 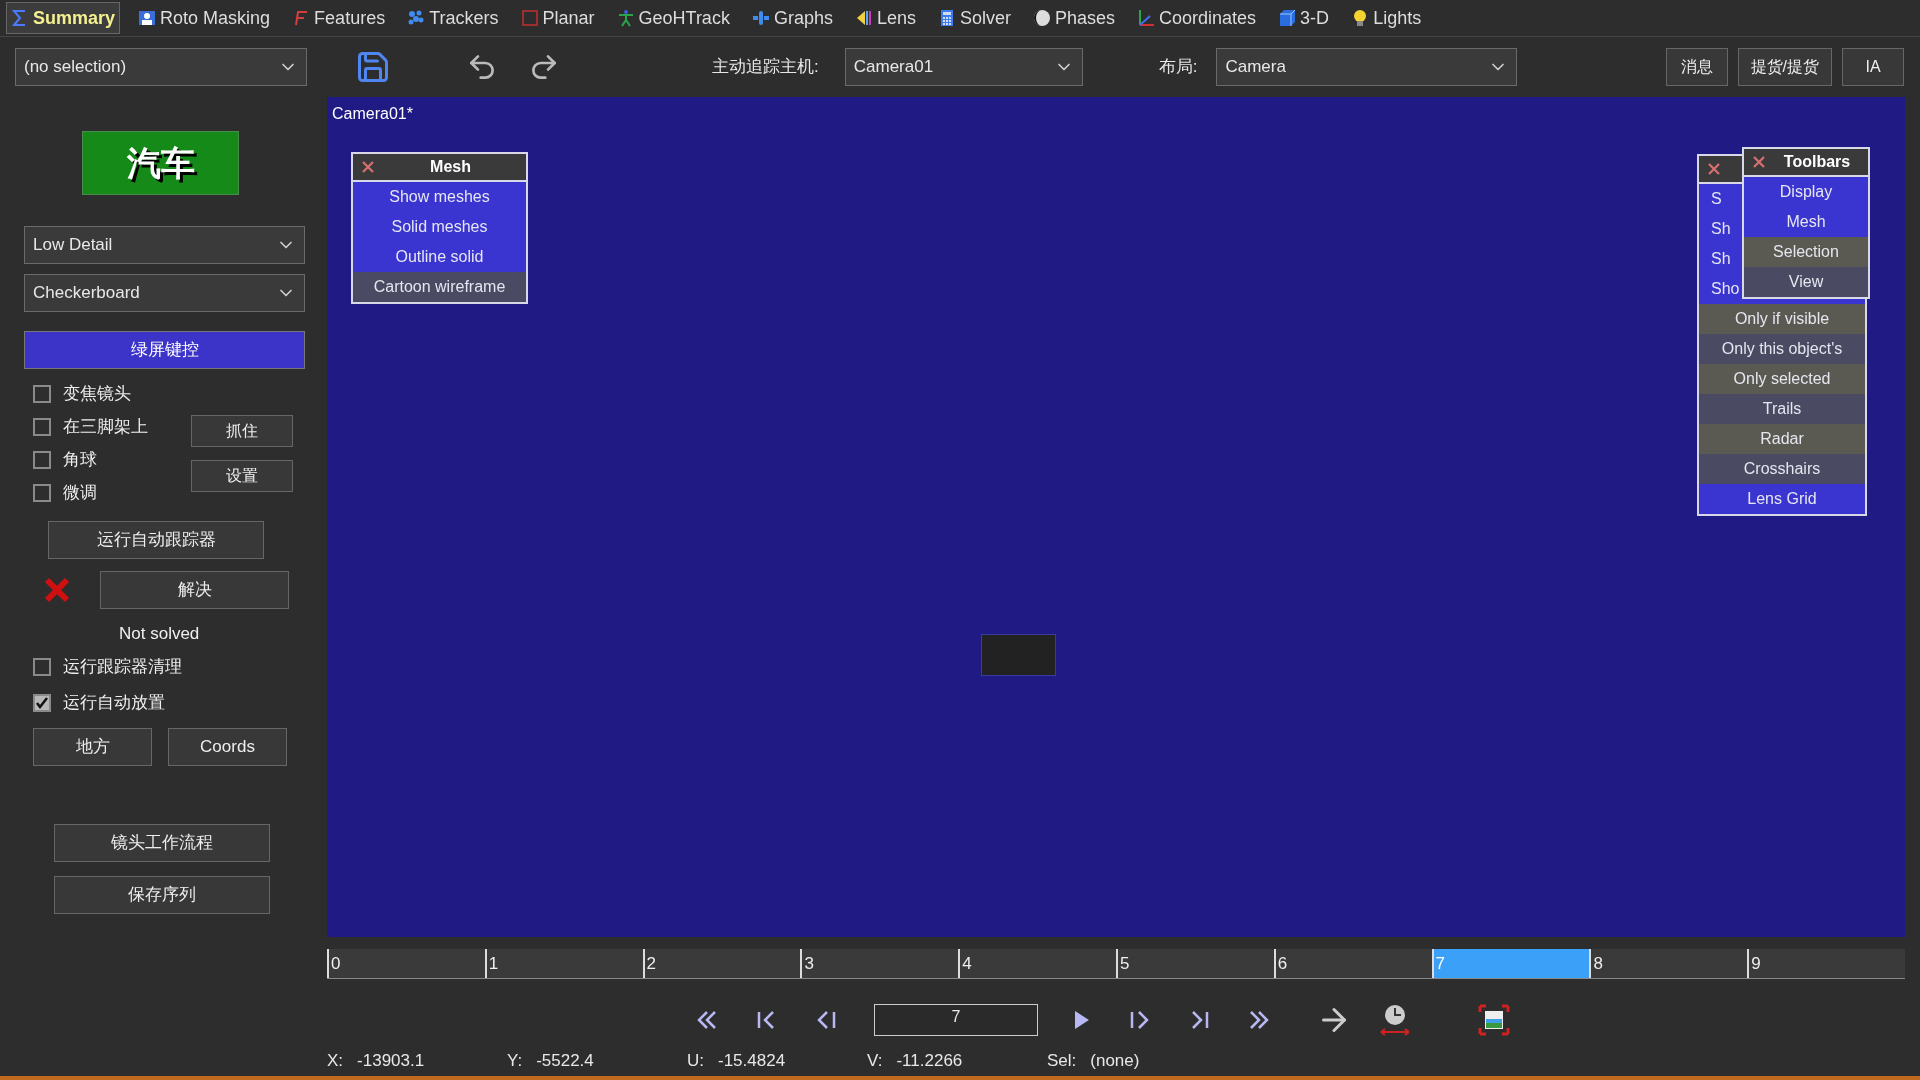 I want to click on status-label: Sel:, so click(x=1062, y=1061).